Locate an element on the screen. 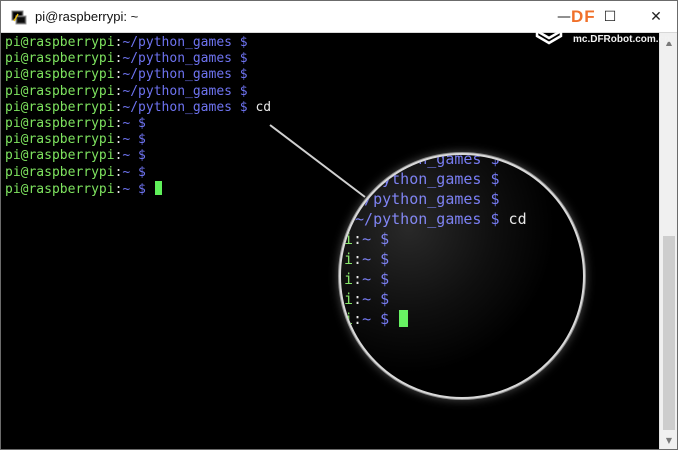  command-text: cd is located at coordinates (513, 219).